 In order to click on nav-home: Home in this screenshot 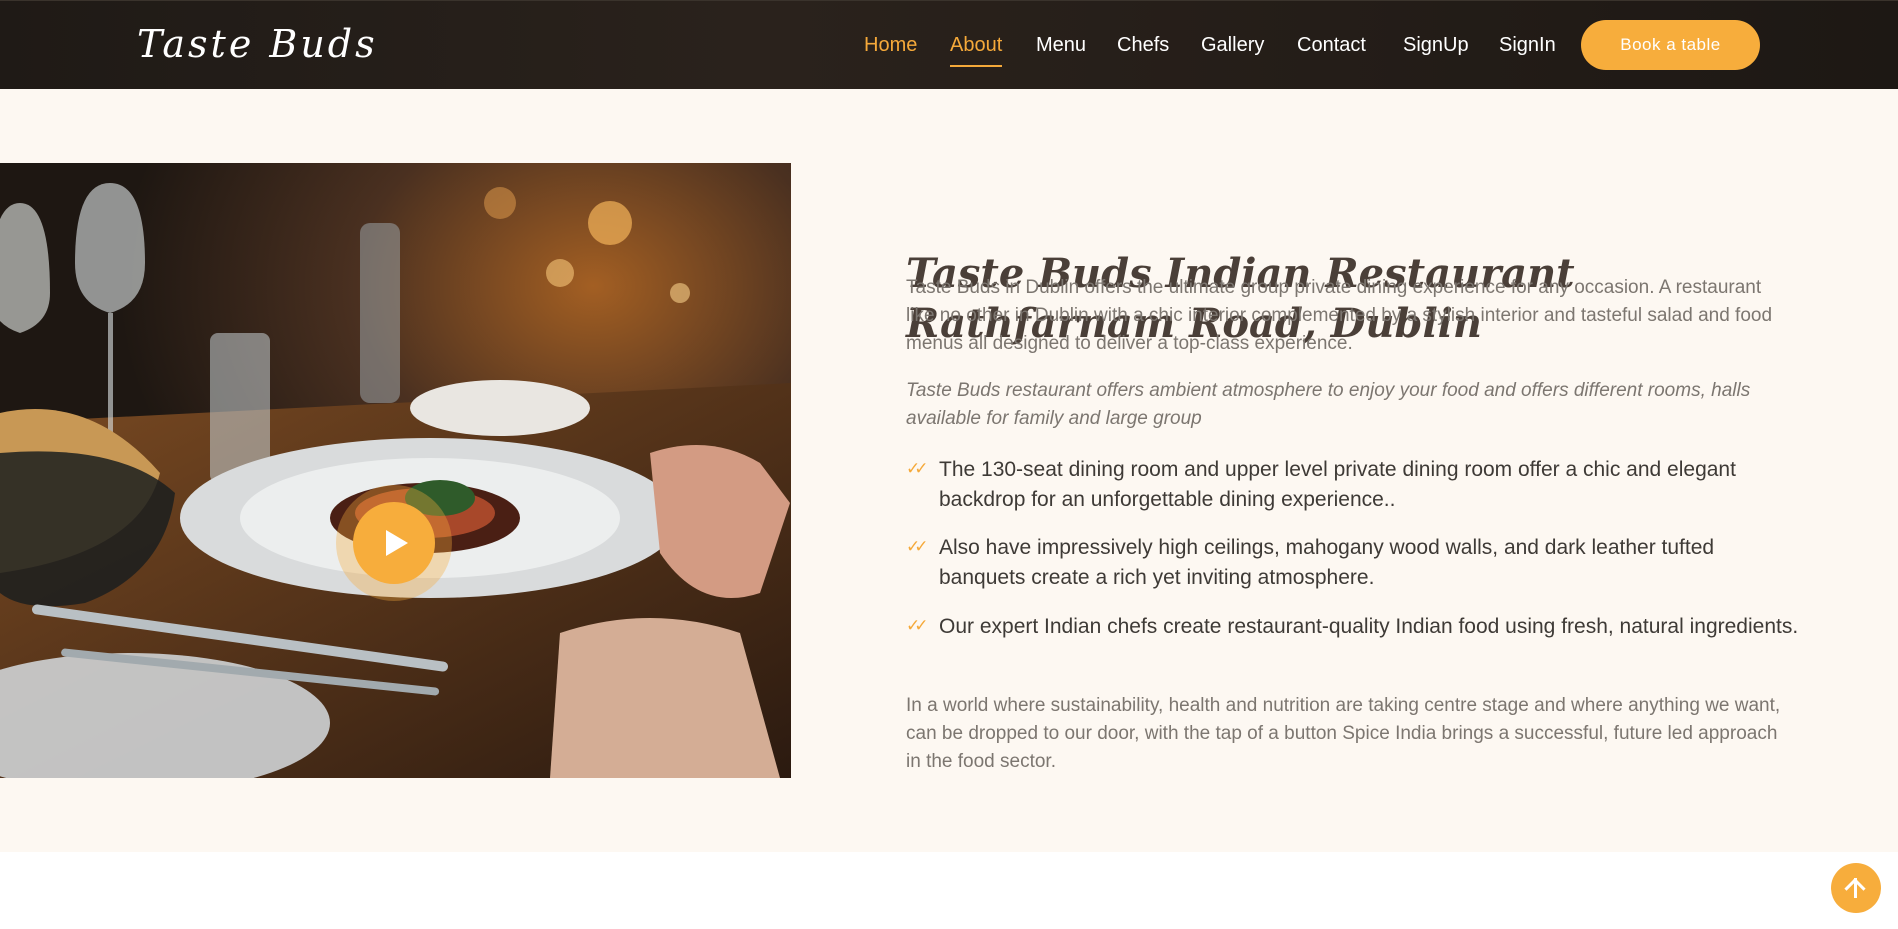, I will do `click(890, 45)`.